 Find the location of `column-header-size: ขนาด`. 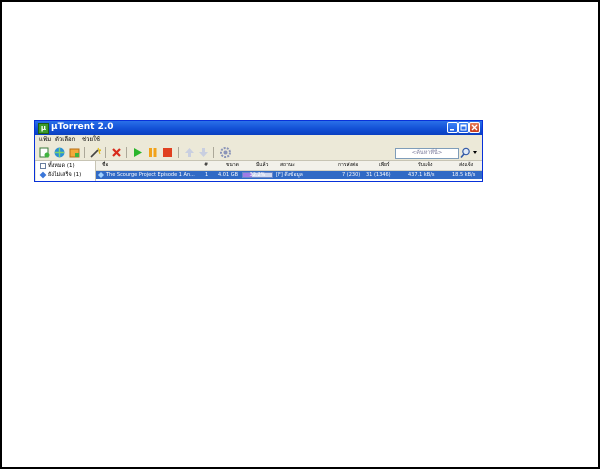

column-header-size: ขนาด is located at coordinates (232, 165).